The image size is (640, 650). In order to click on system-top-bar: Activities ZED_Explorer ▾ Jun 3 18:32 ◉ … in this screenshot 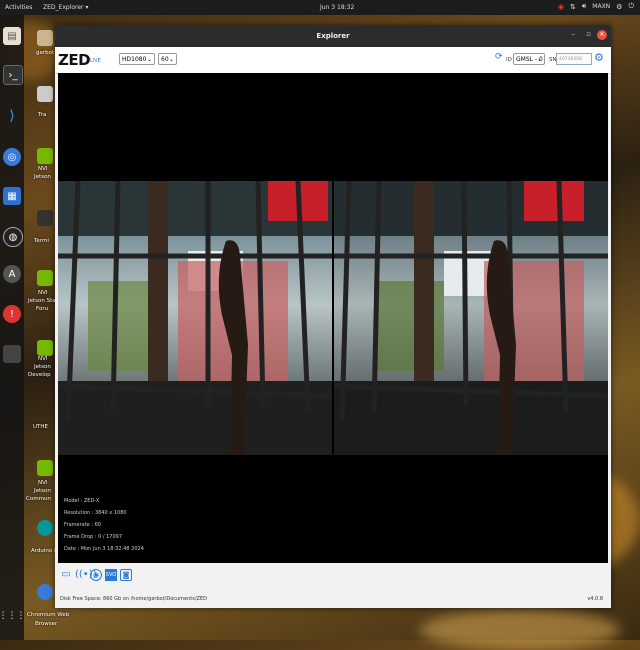, I will do `click(320, 7)`.